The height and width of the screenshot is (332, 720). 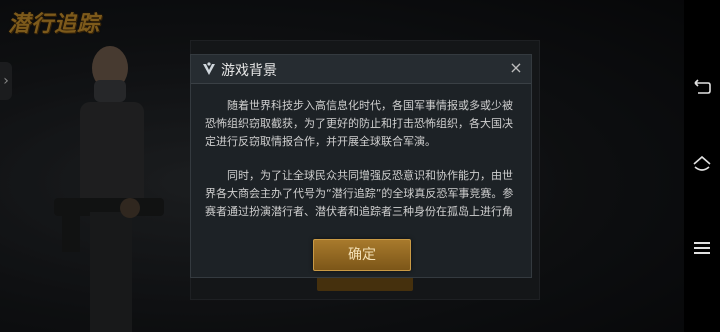 I want to click on home-icon, so click(x=702, y=164).